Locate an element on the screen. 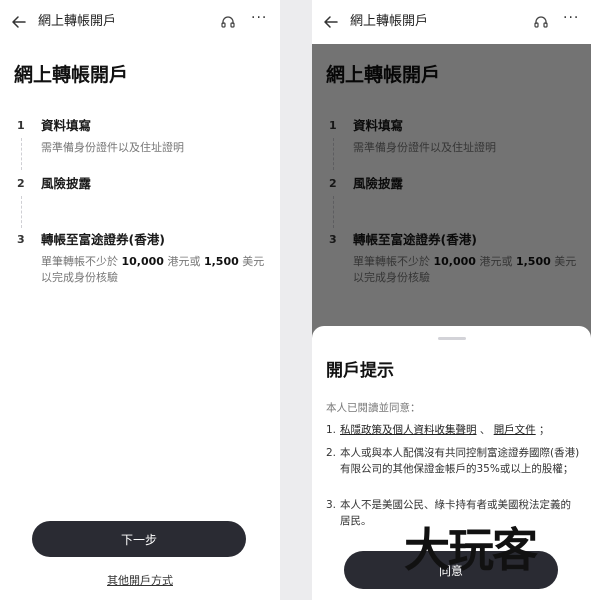  step-number: 1 is located at coordinates (21, 125).